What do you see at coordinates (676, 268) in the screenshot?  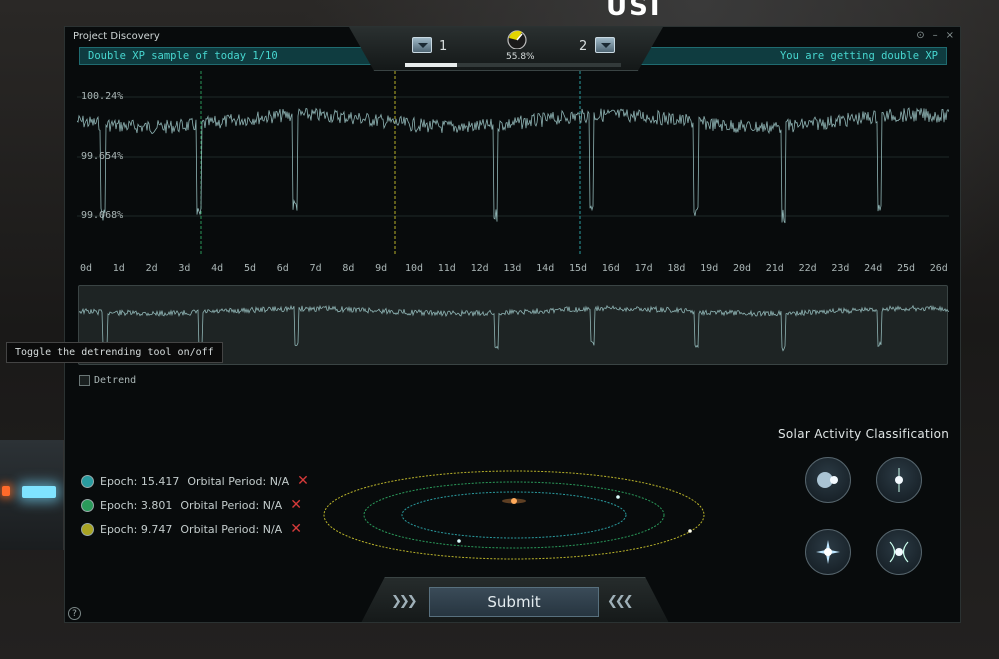 I see `x-tick-label: 18d` at bounding box center [676, 268].